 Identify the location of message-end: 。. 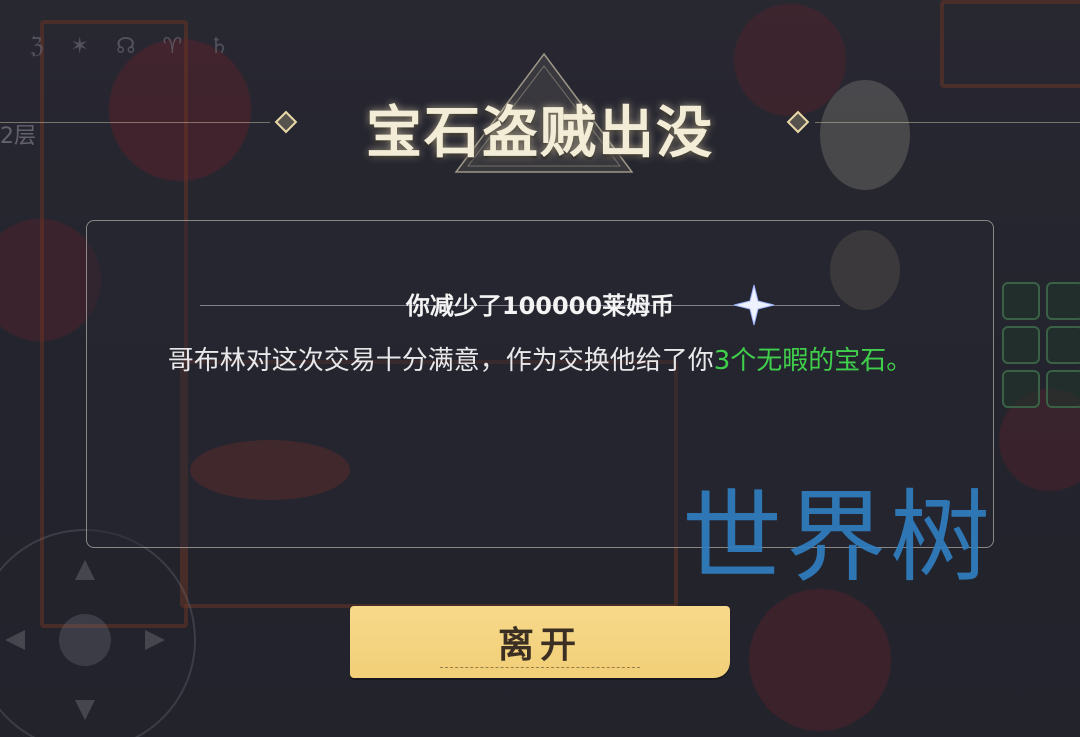
(899, 361).